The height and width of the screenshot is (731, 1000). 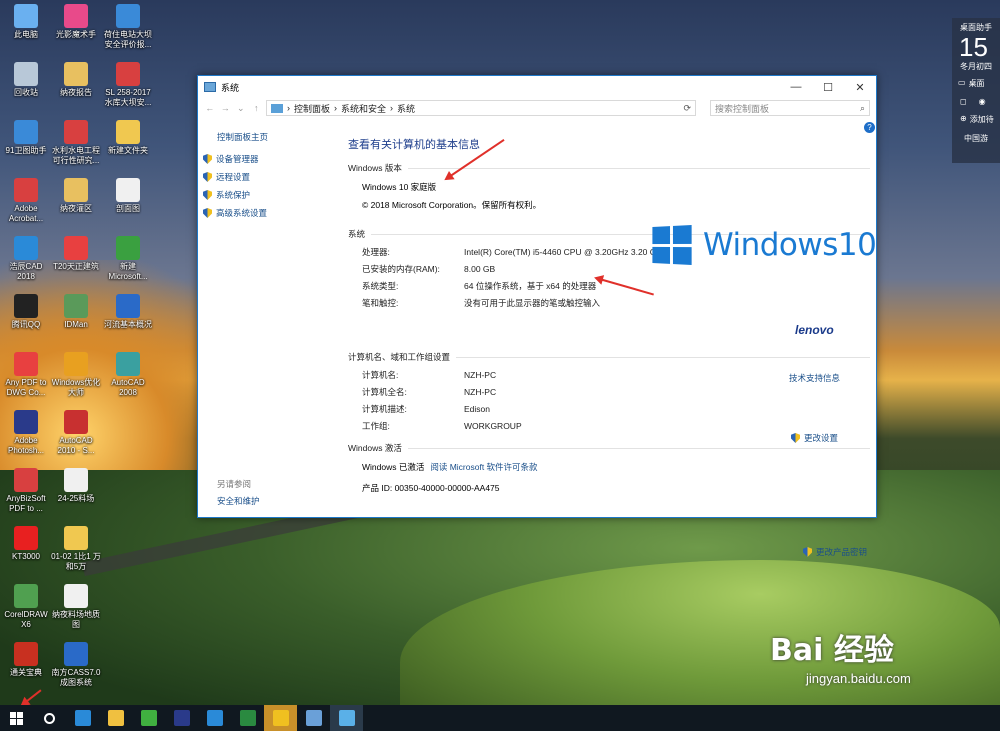 I want to click on desktop-icon-label: 通关宝典, so click(x=26, y=672).